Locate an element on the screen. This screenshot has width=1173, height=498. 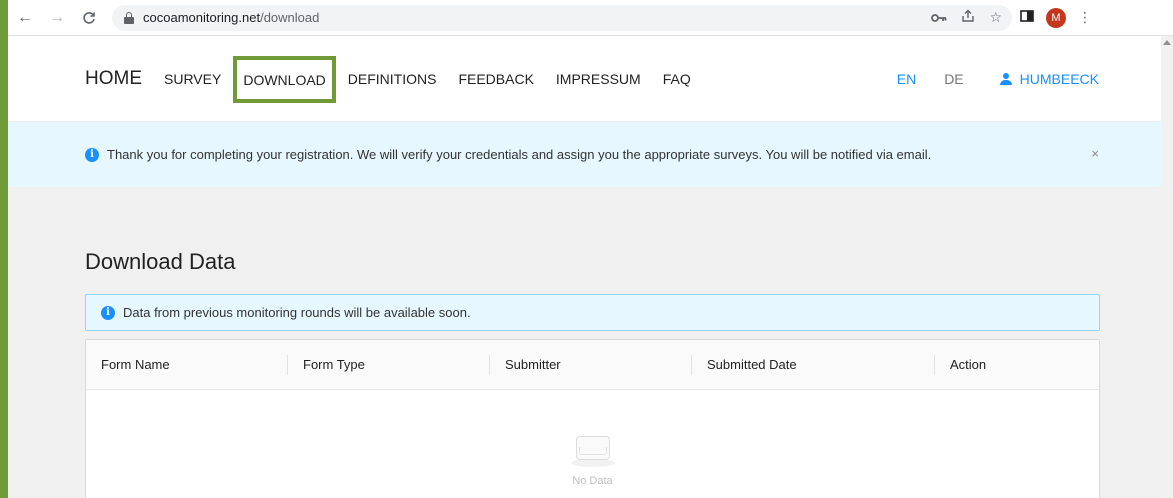
nav-download: DOWNLOAD is located at coordinates (284, 79).